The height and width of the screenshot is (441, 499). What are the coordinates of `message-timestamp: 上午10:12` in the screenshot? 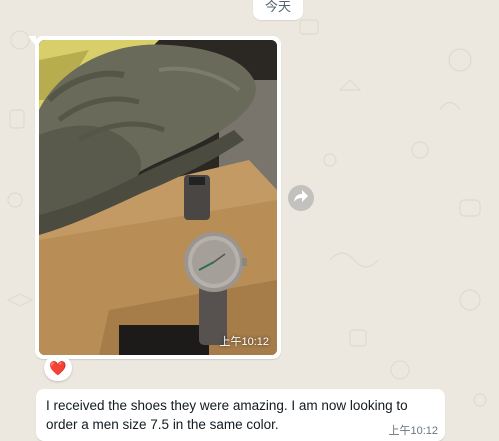 It's located at (413, 431).